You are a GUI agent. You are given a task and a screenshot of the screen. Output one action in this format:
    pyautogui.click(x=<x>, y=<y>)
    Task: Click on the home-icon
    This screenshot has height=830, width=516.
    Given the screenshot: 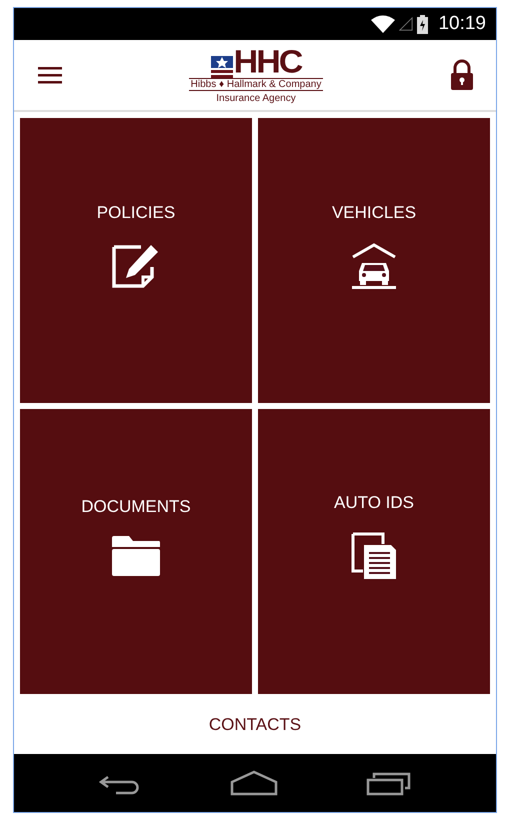 What is the action you would take?
    pyautogui.click(x=254, y=783)
    